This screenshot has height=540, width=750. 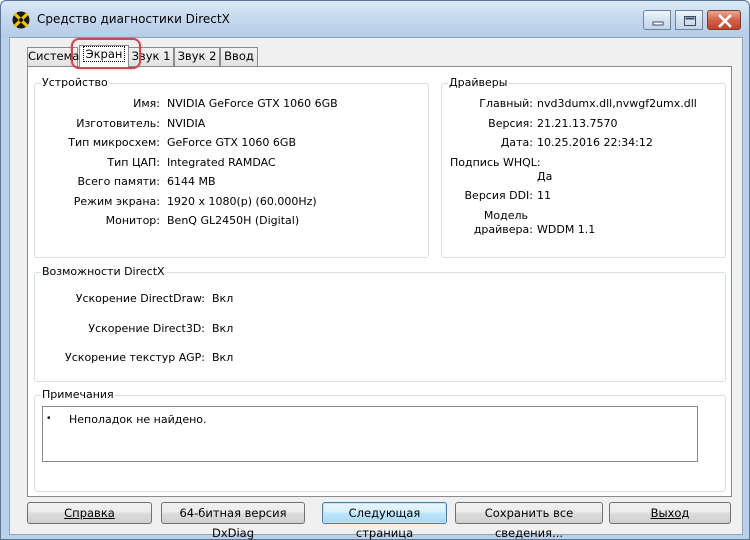 What do you see at coordinates (231, 142) in the screenshot?
I see `chip-type-value: GeForce GTX 1060 6GB` at bounding box center [231, 142].